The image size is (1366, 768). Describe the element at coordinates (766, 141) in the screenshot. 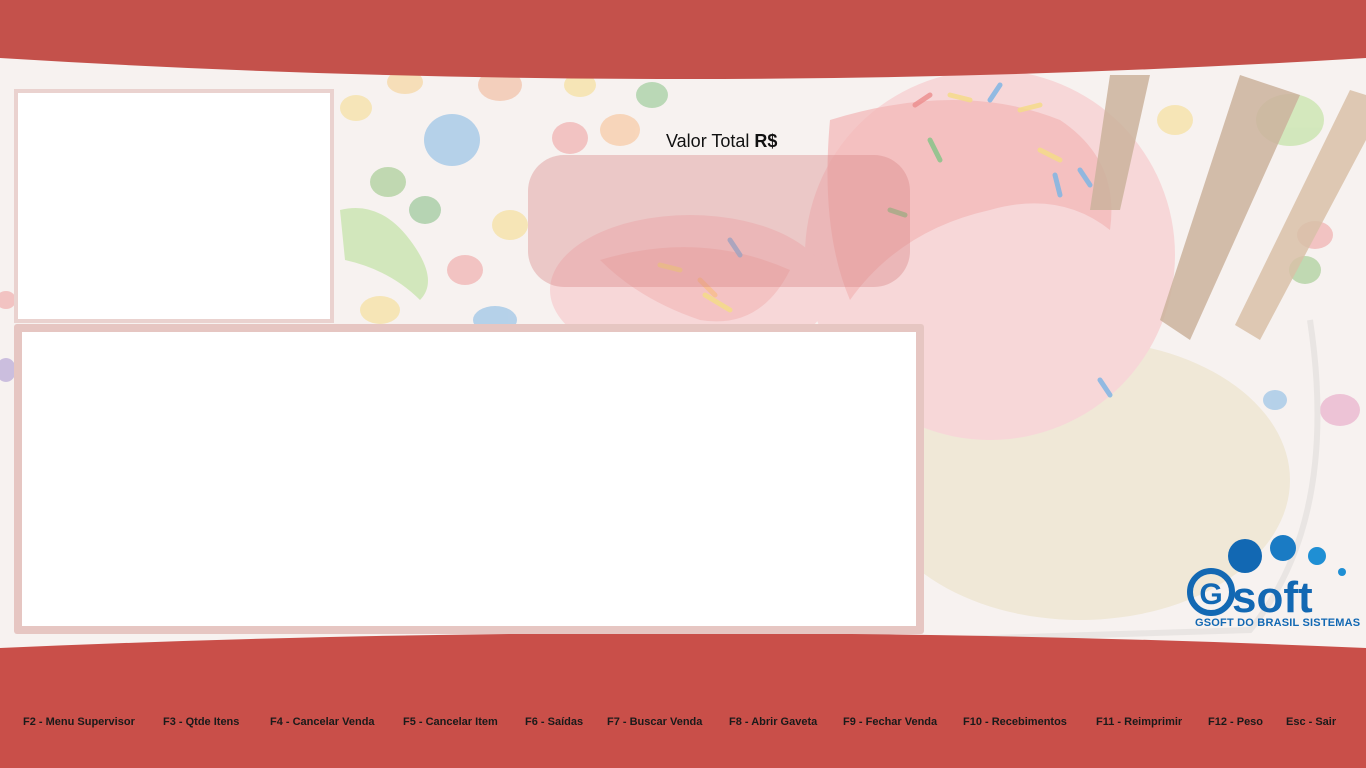

I see `total-currency: R$` at that location.